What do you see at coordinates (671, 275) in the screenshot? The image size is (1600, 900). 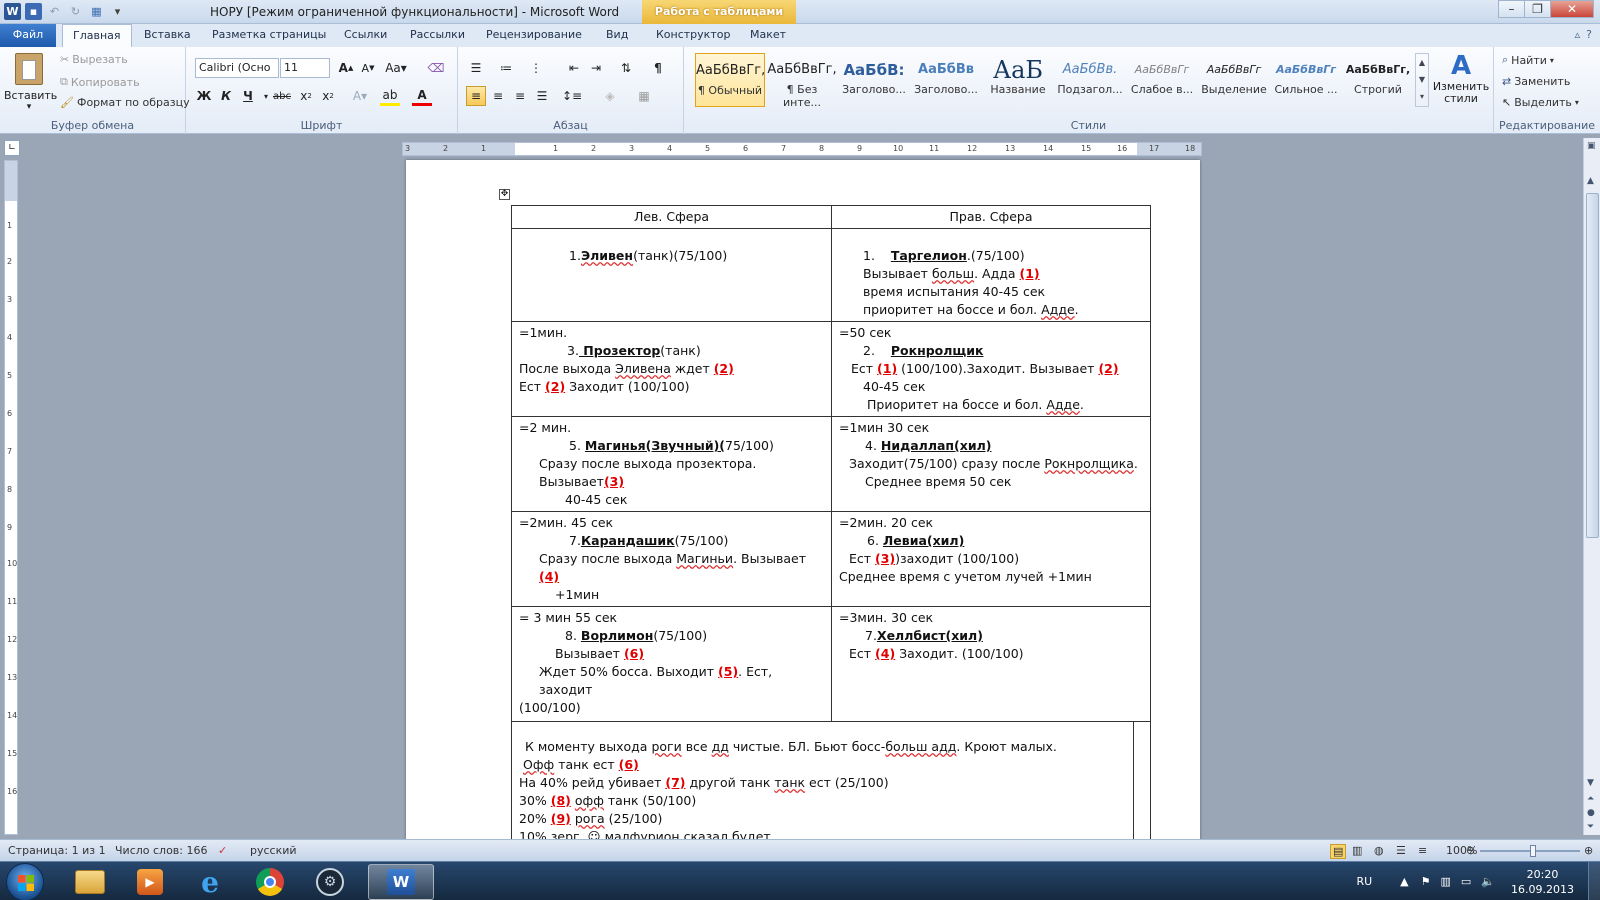 I see `table-cell: 1.Эливен(танк)(75/100)` at bounding box center [671, 275].